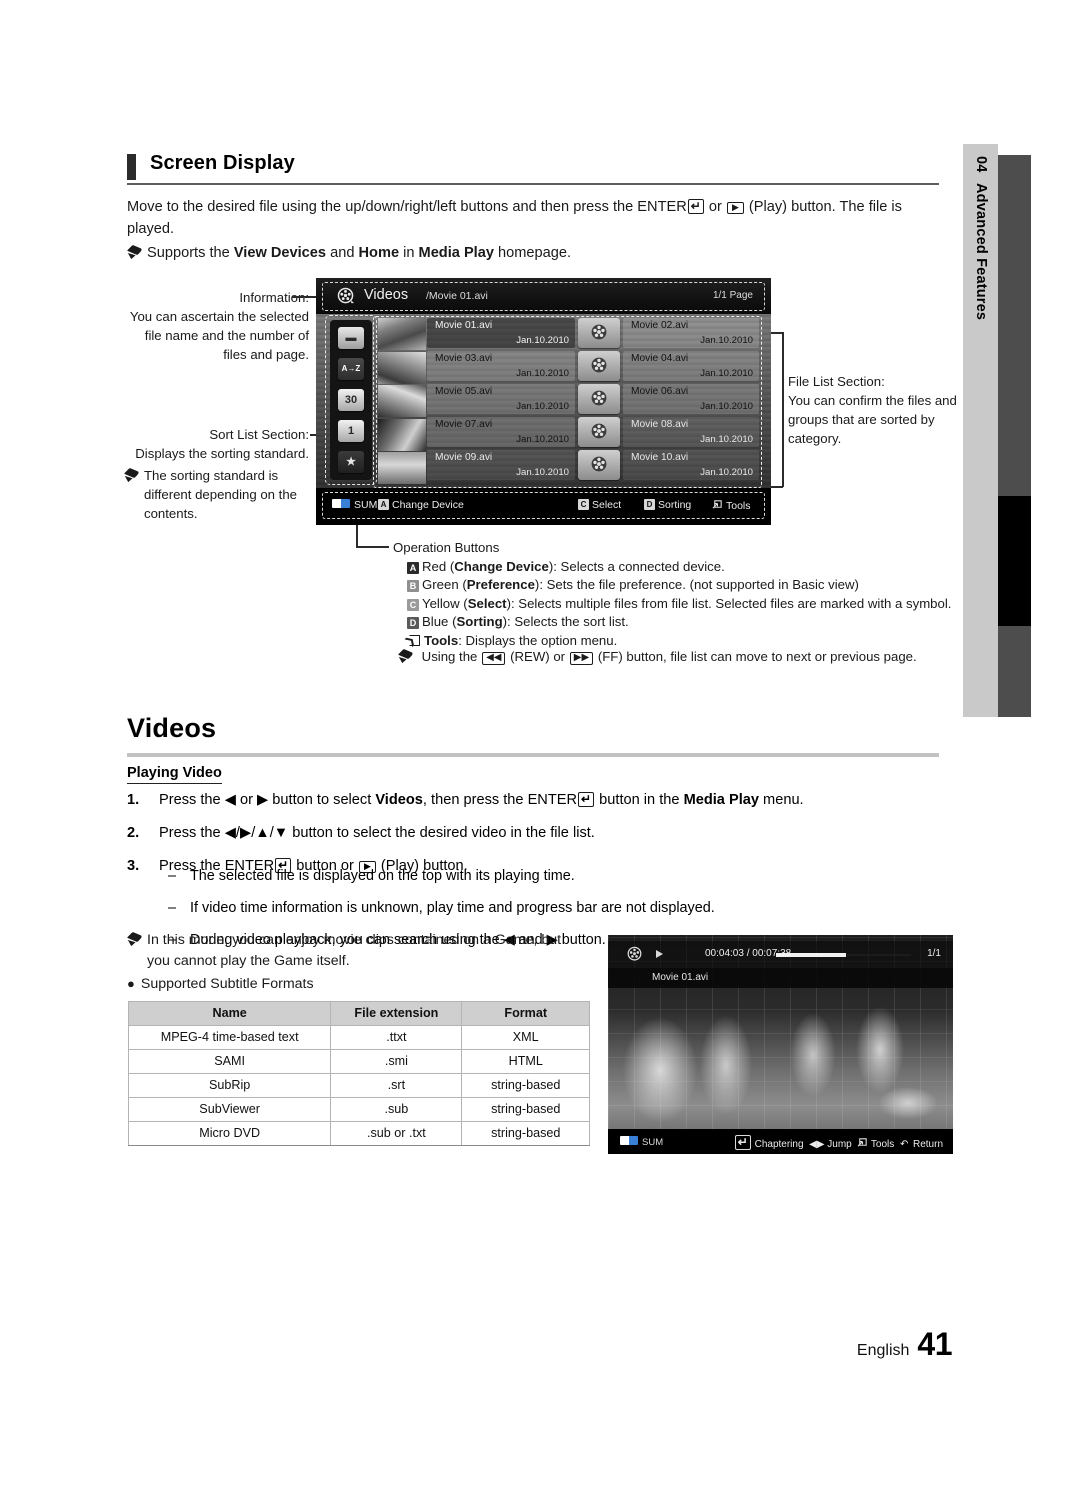  What do you see at coordinates (413, 623) in the screenshot?
I see `blue-key-badge-doc: D` at bounding box center [413, 623].